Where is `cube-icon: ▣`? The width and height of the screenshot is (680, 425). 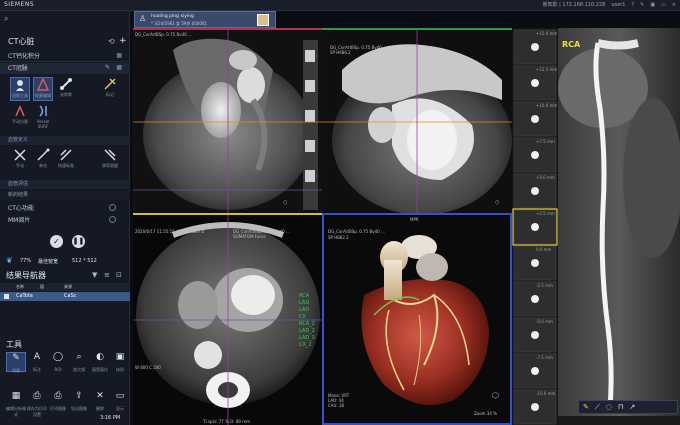
cube-icon: ▣ is located at coordinates (120, 357).